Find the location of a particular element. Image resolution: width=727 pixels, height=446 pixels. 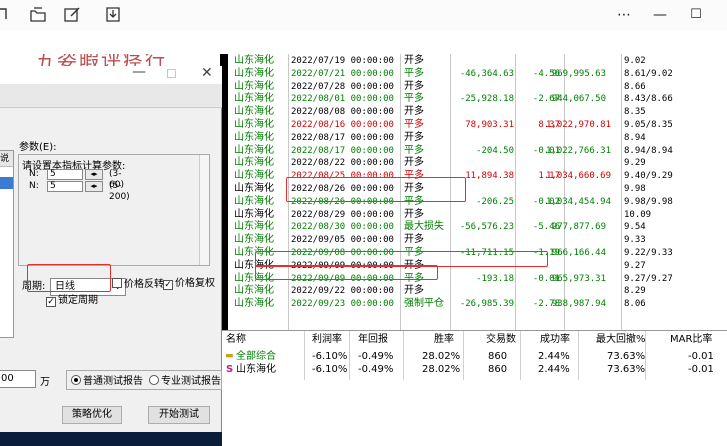

trade-price-info: 9.98 is located at coordinates (635, 189).